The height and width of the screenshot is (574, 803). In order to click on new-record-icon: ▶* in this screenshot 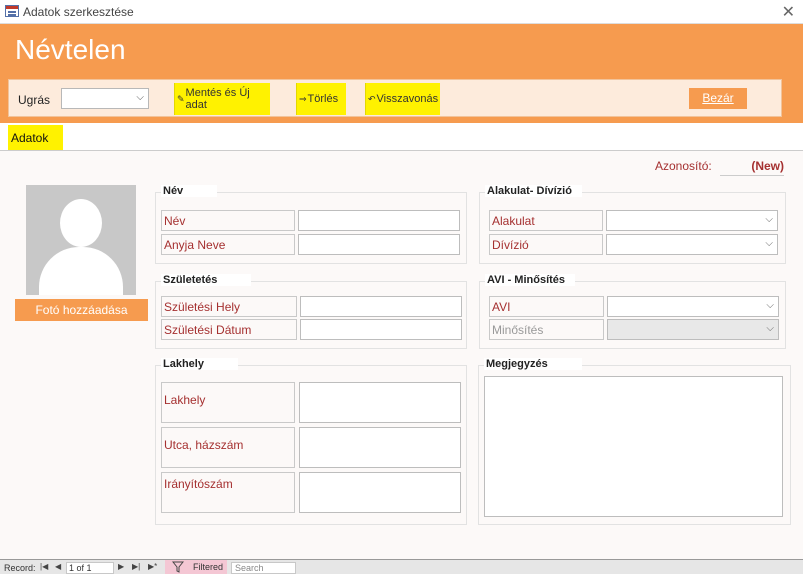, I will do `click(152, 566)`.